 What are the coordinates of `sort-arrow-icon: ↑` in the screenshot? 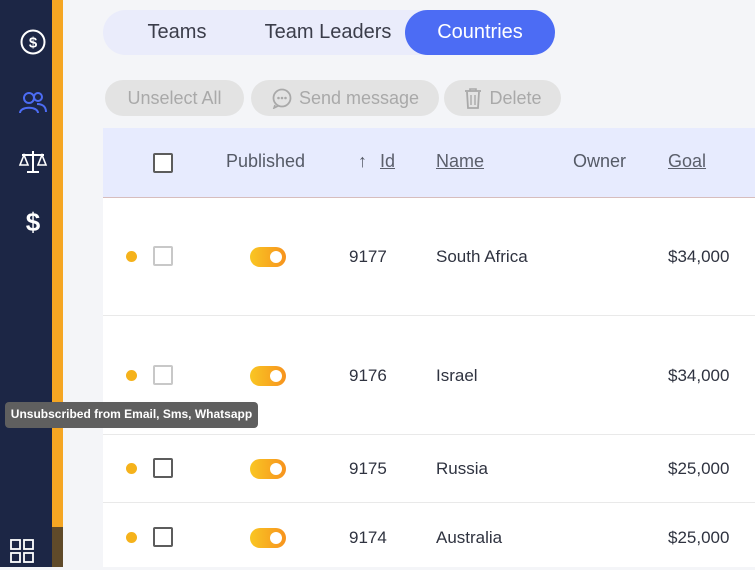 It's located at (362, 162).